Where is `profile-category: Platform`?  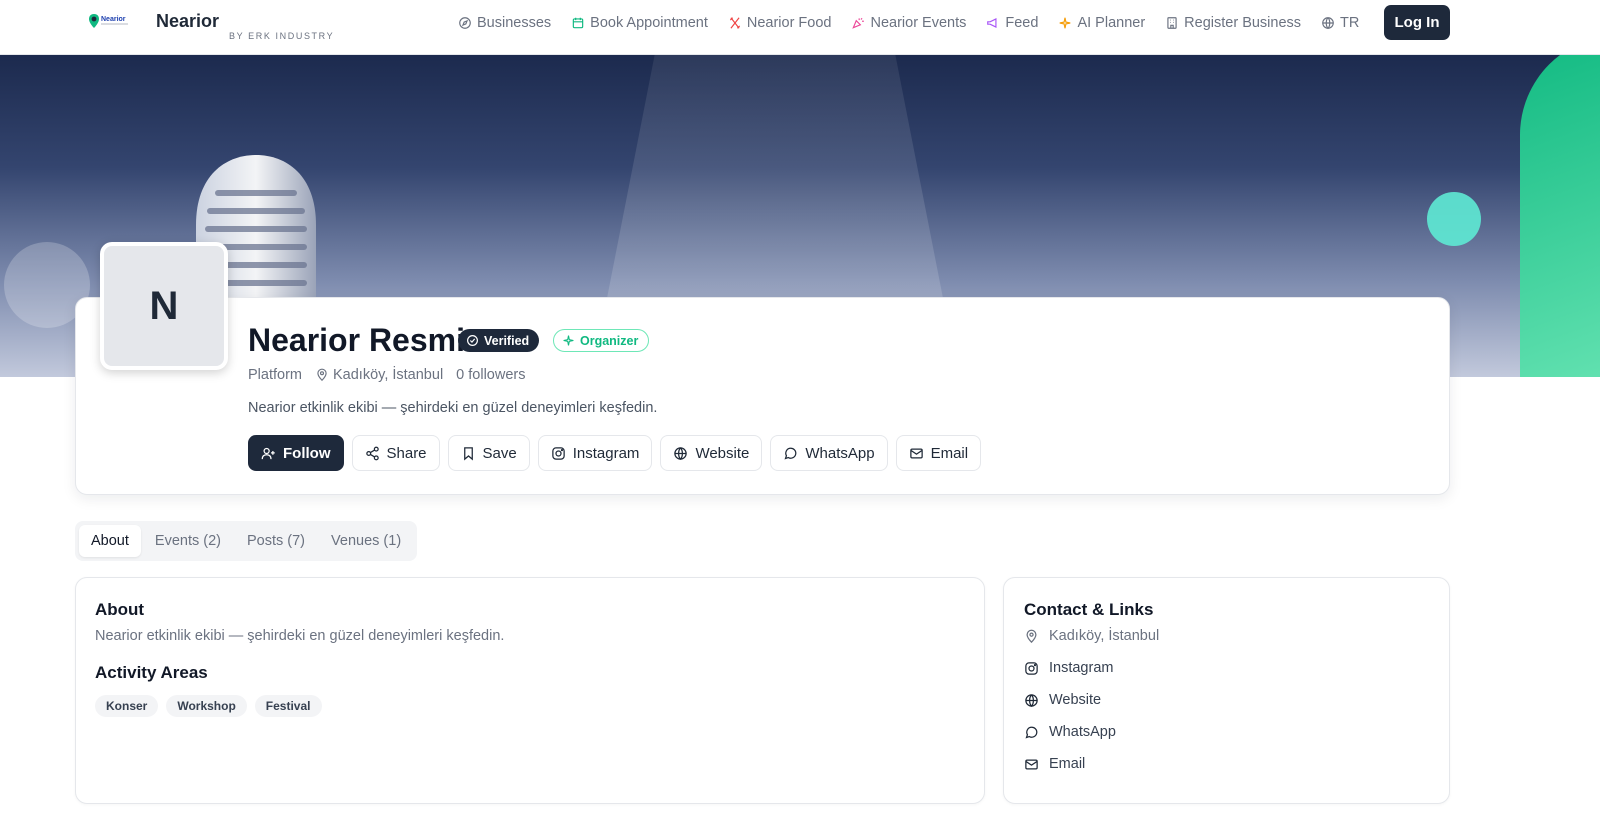 profile-category: Platform is located at coordinates (275, 375).